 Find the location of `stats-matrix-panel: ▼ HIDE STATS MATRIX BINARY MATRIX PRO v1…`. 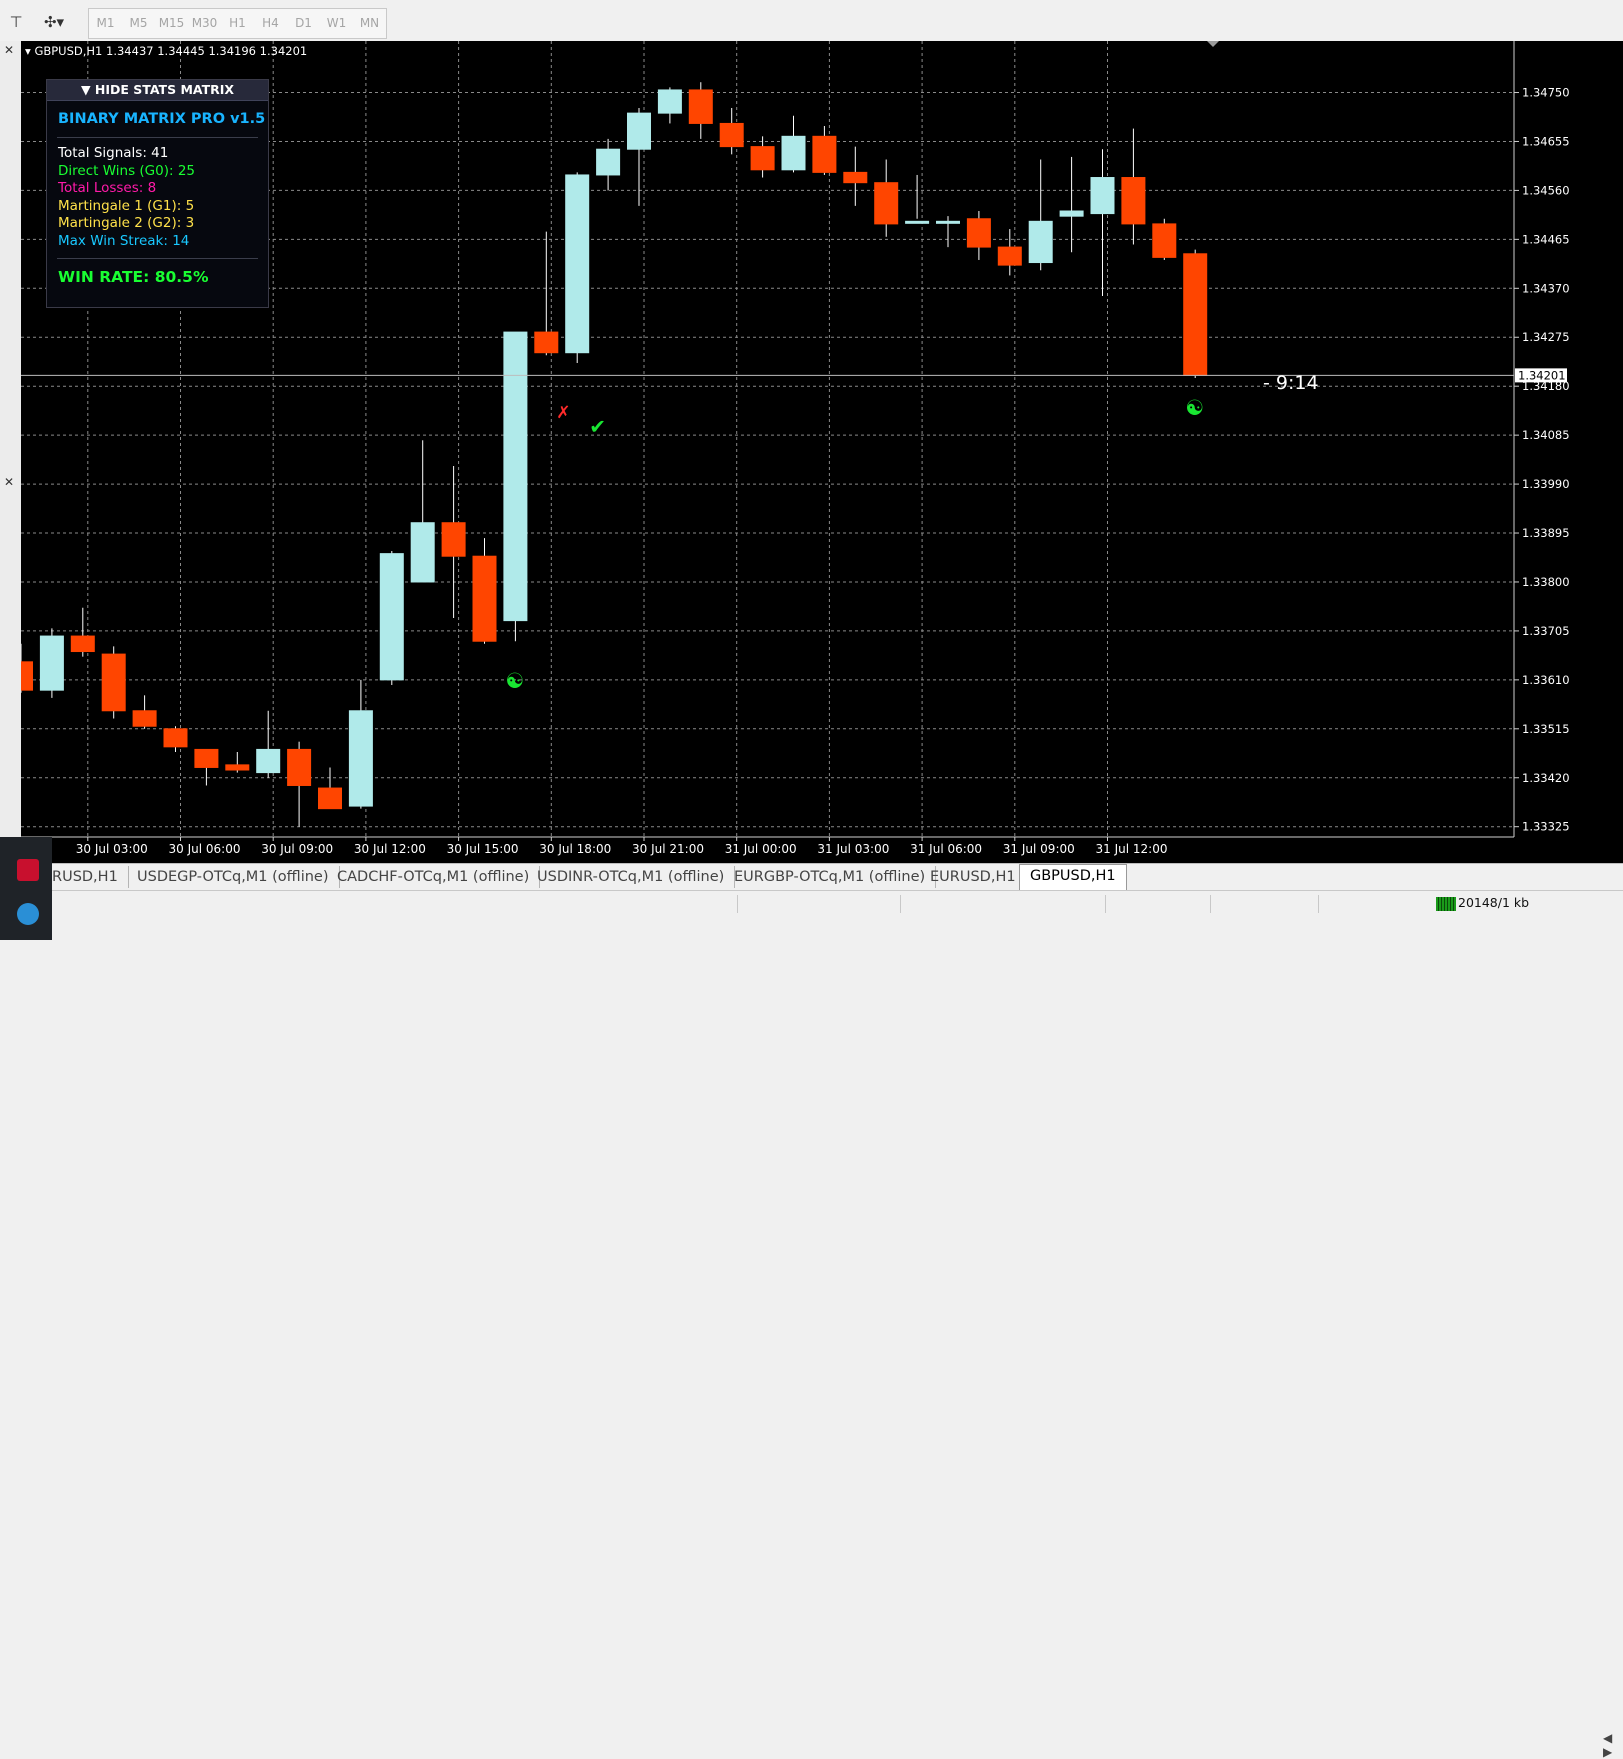

stats-matrix-panel: ▼ HIDE STATS MATRIX BINARY MATRIX PRO v1… is located at coordinates (157, 193).